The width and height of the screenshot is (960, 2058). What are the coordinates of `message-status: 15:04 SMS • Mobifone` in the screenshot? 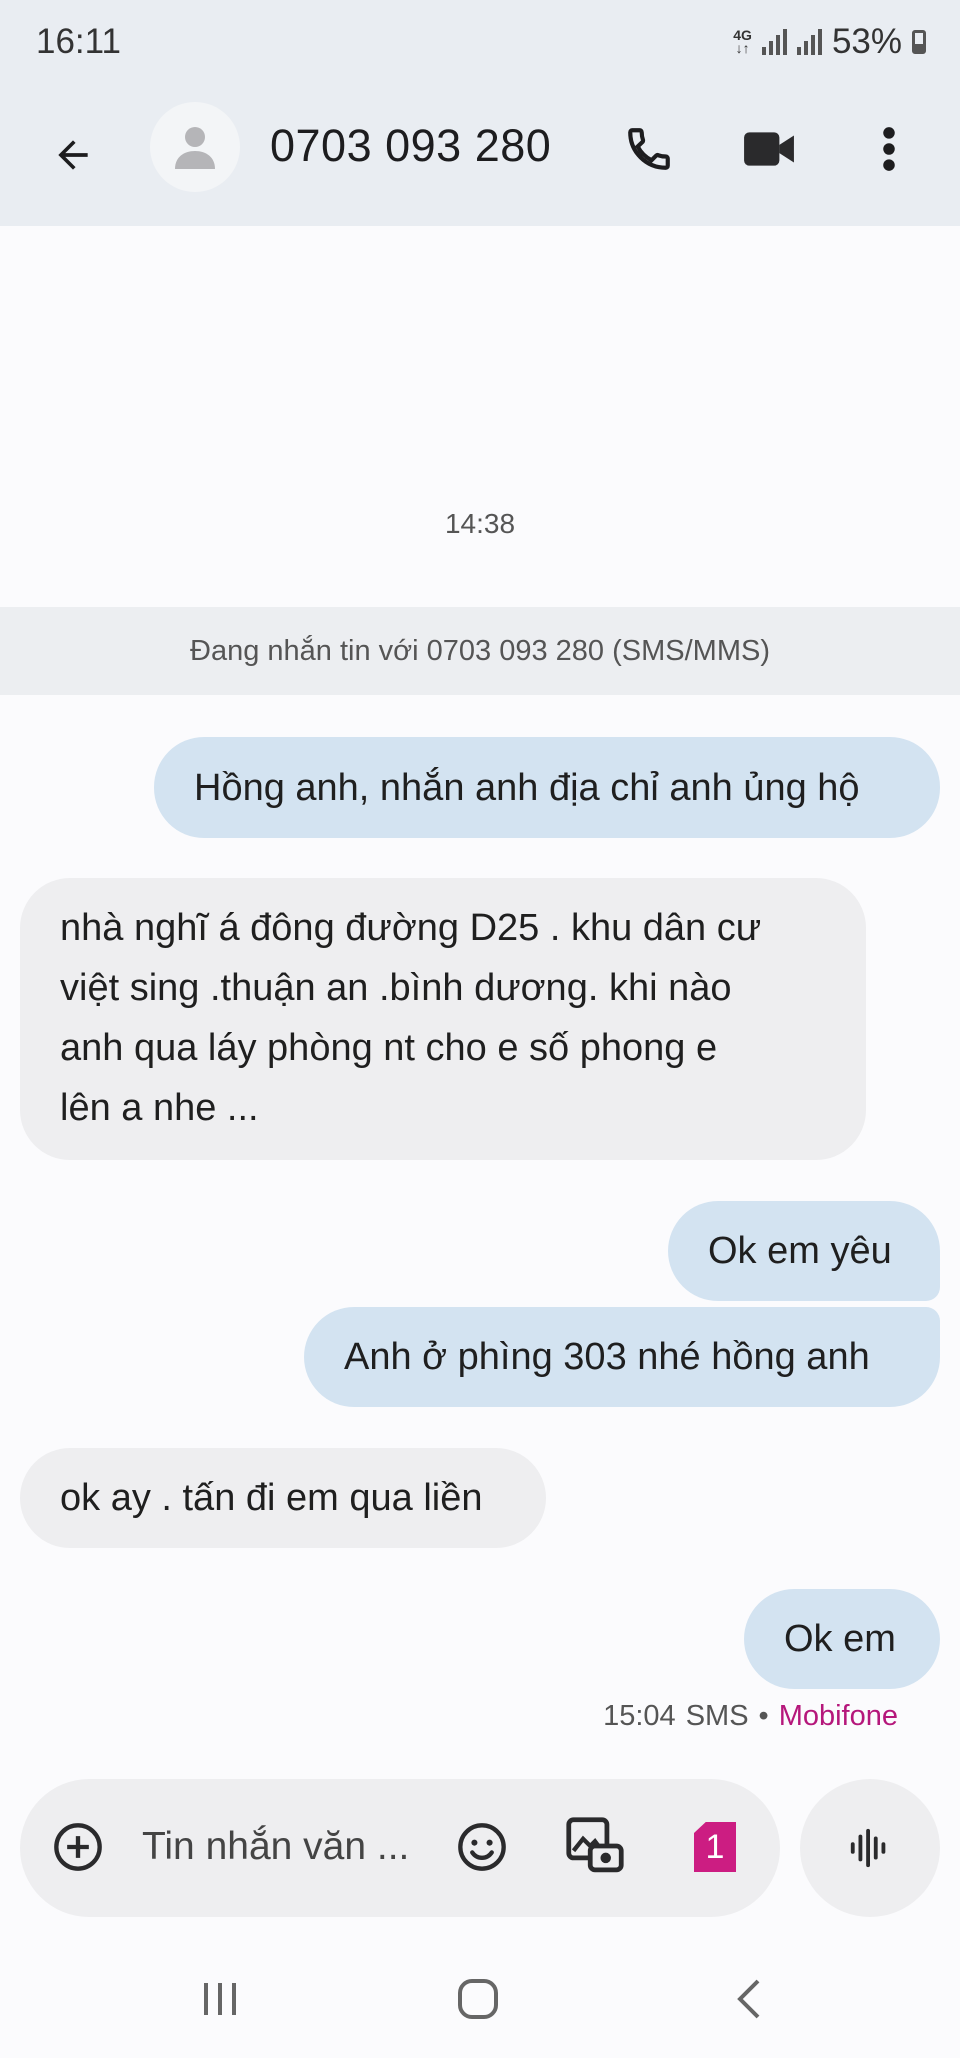 It's located at (750, 1716).